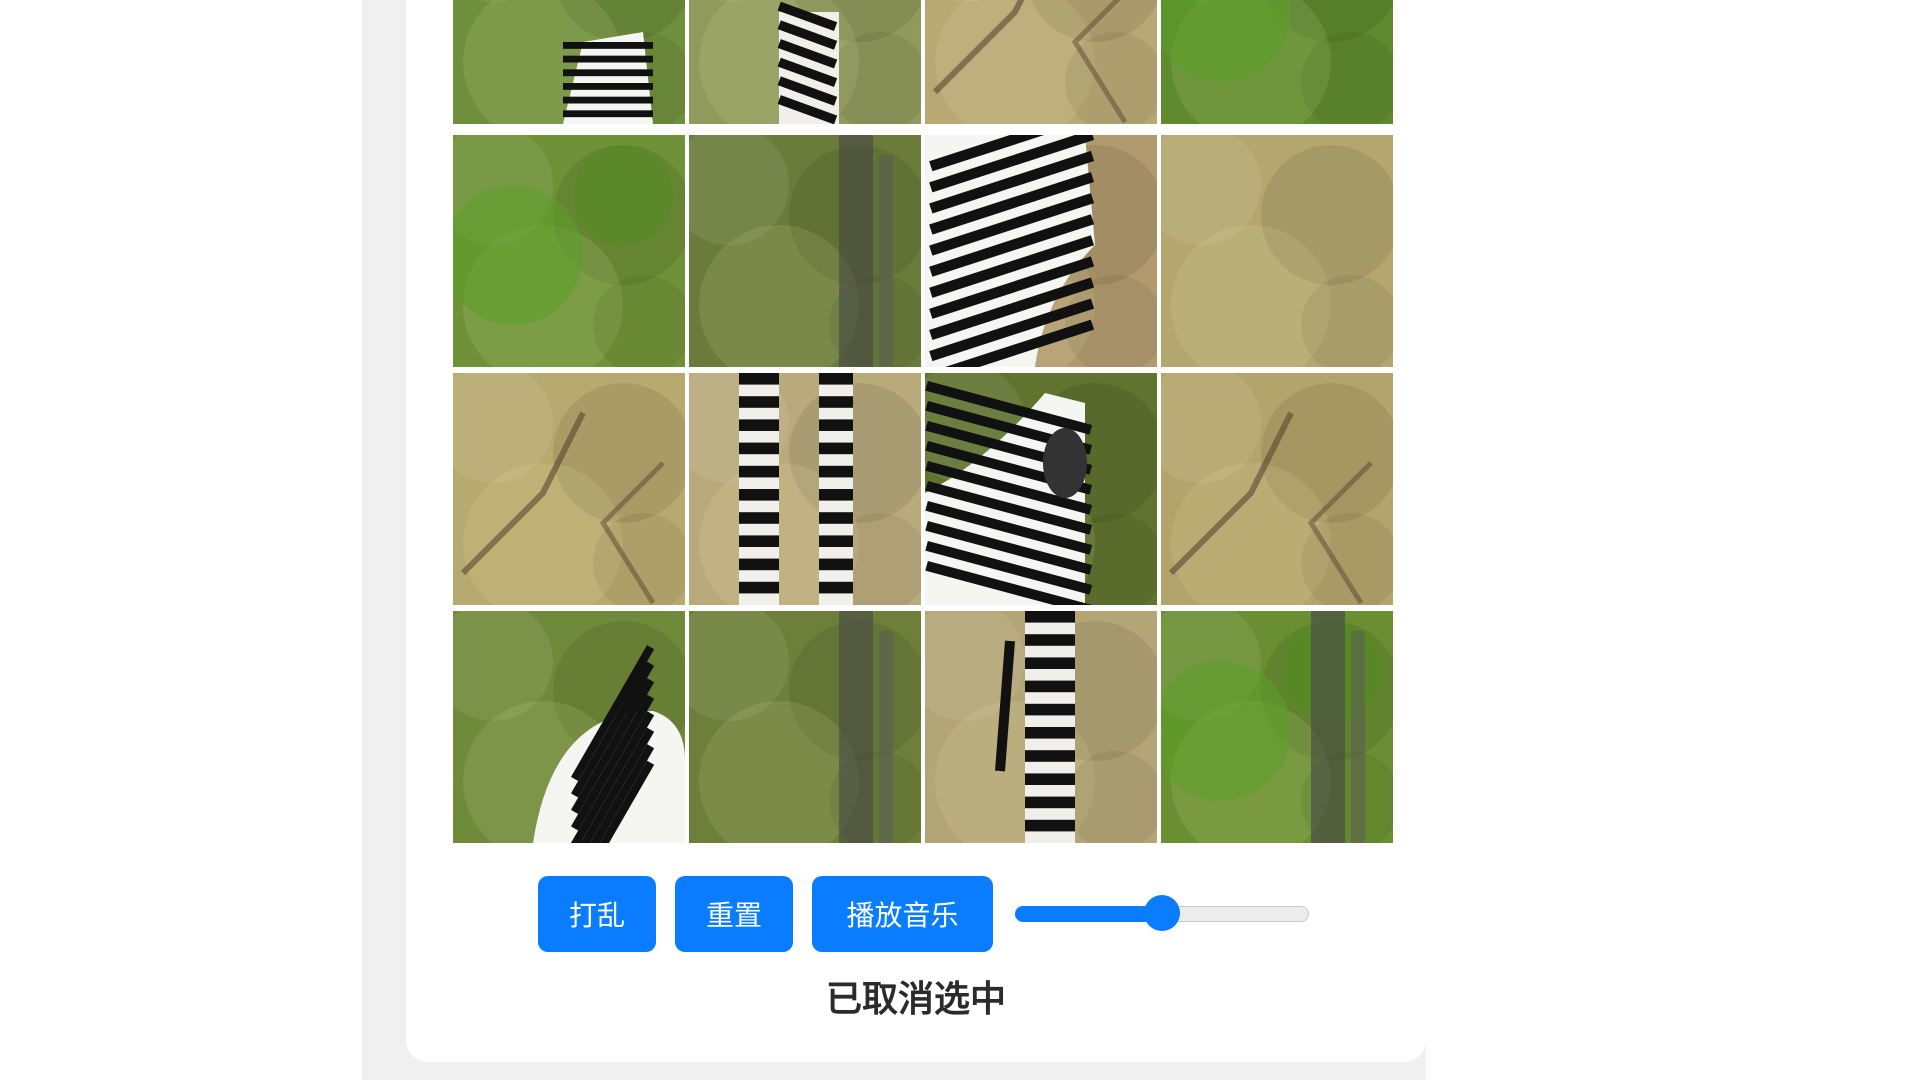  I want to click on controls-bar: 打乱 重置 播放音乐, so click(923, 914).